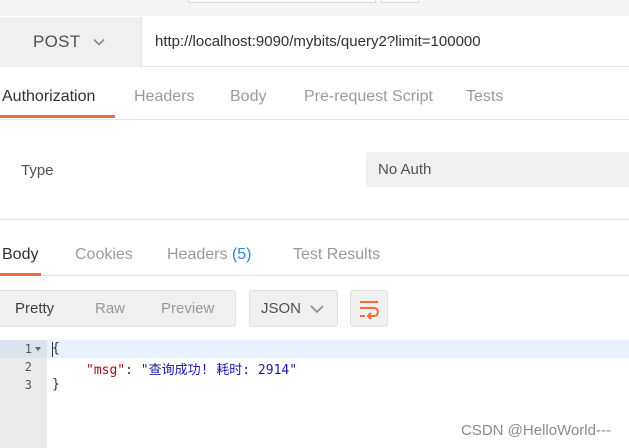 This screenshot has height=448, width=629. Describe the element at coordinates (38, 349) in the screenshot. I see `fold-arrow-icon` at that location.